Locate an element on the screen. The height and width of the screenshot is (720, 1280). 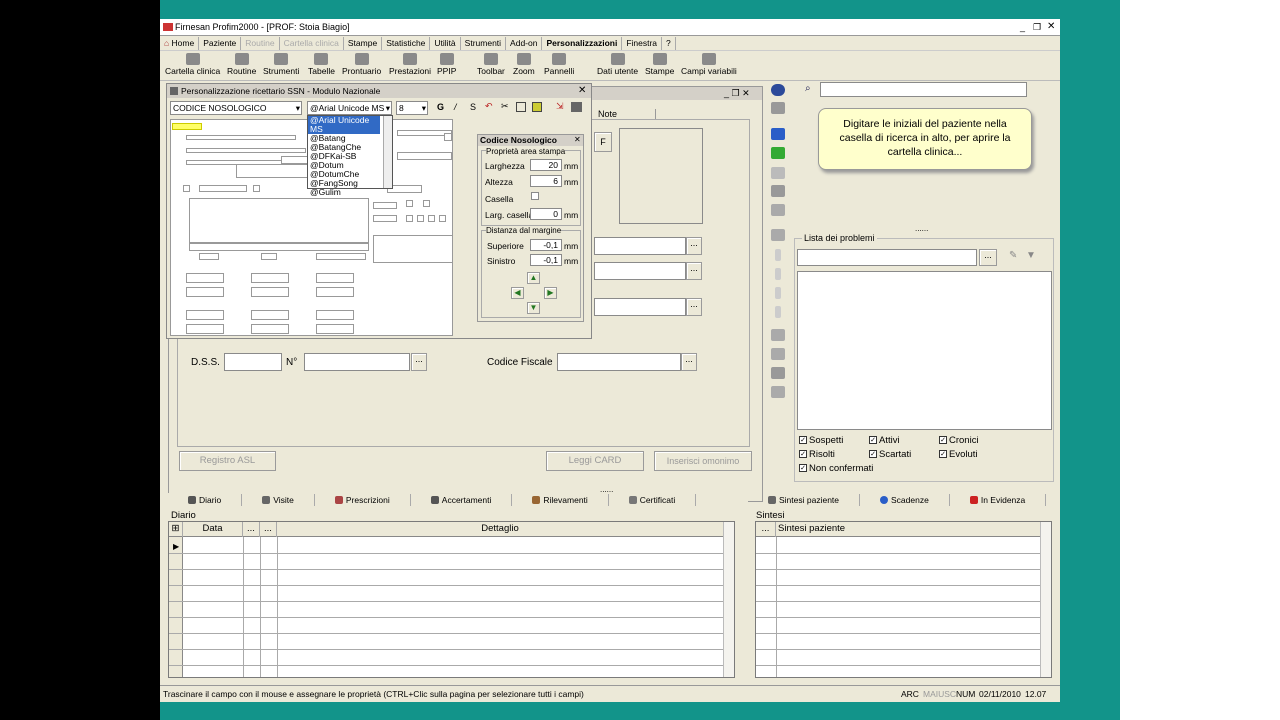
check-icon is located at coordinates (778, 153).